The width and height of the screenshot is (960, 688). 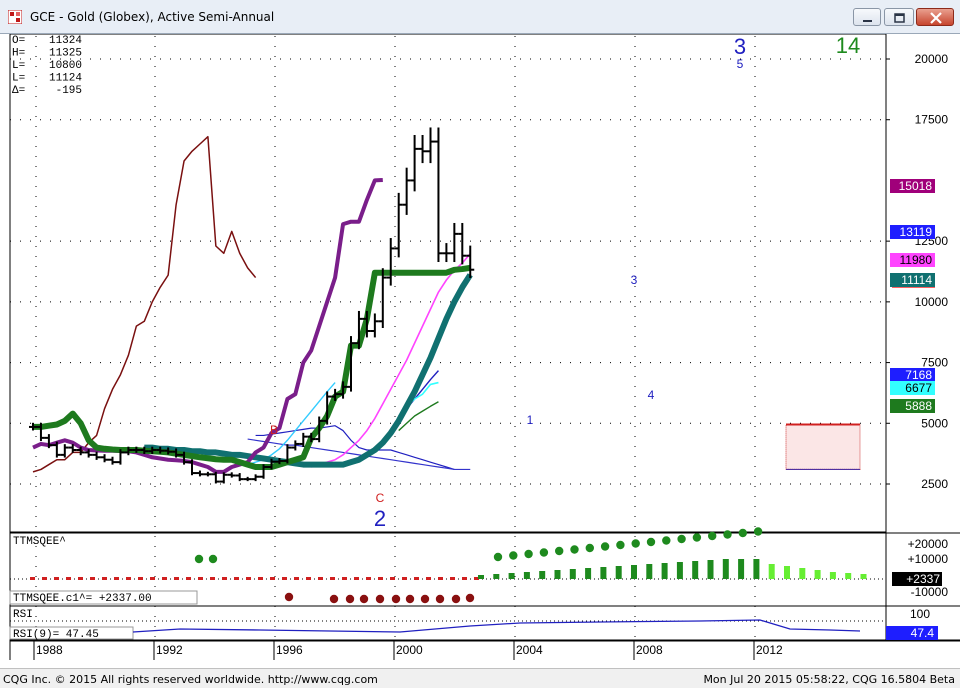 What do you see at coordinates (65, 41) in the screenshot?
I see `readout-value: 11324` at bounding box center [65, 41].